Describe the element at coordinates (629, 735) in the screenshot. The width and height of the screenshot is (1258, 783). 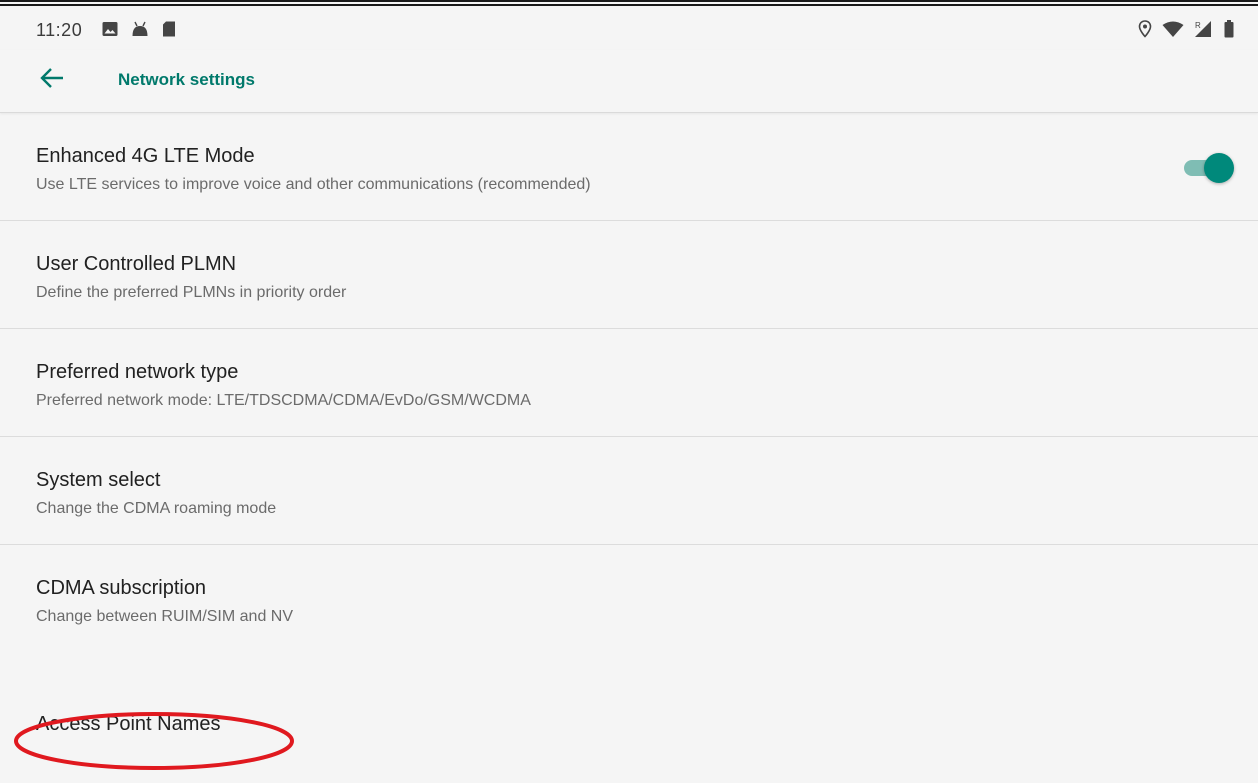
I see `setting-access-point-names: Access Point Names` at that location.